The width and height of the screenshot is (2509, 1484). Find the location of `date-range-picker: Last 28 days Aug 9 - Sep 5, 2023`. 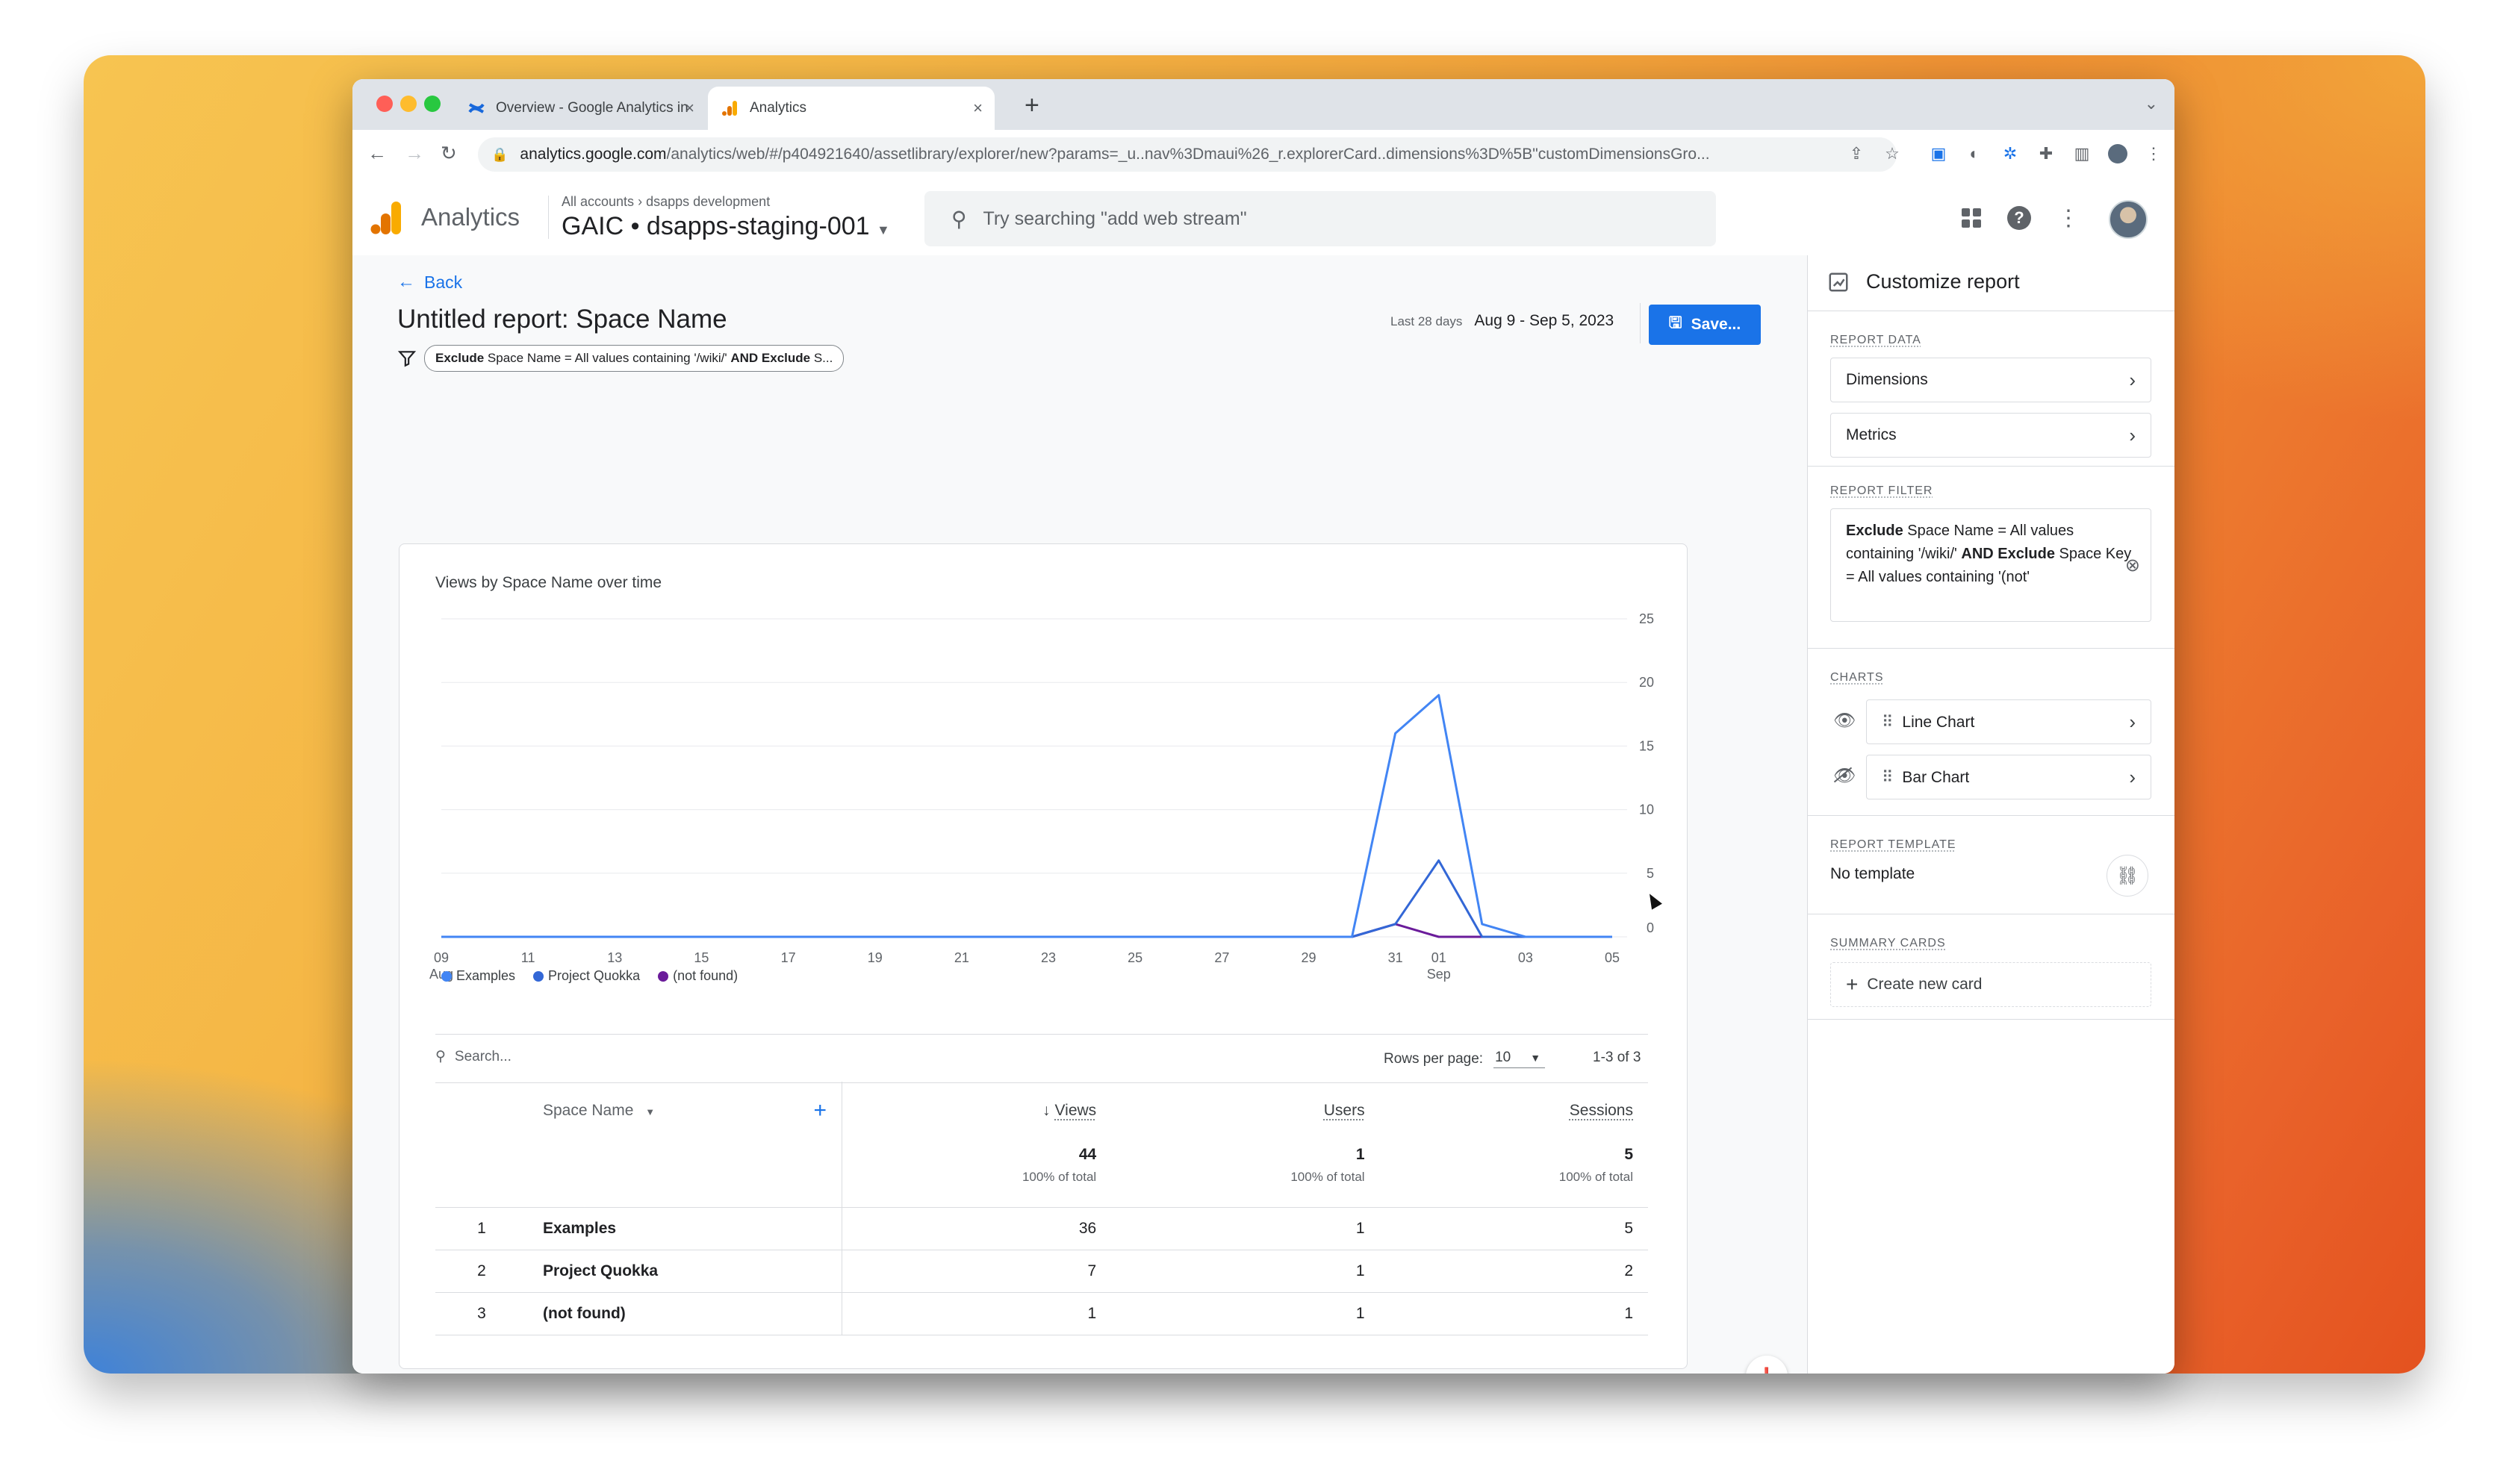

date-range-picker: Last 28 days Aug 9 - Sep 5, 2023 is located at coordinates (1502, 321).